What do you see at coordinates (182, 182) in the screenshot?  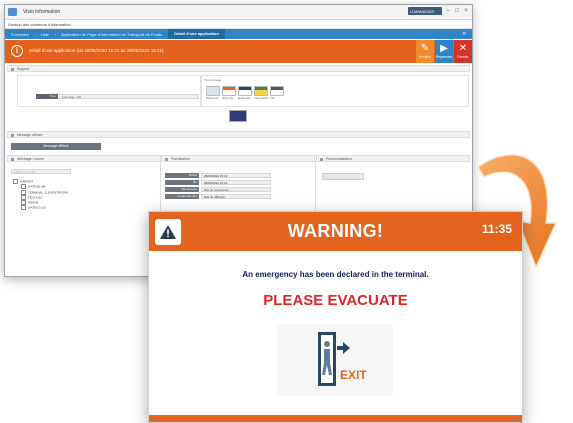 I see `end-label: Fin` at bounding box center [182, 182].